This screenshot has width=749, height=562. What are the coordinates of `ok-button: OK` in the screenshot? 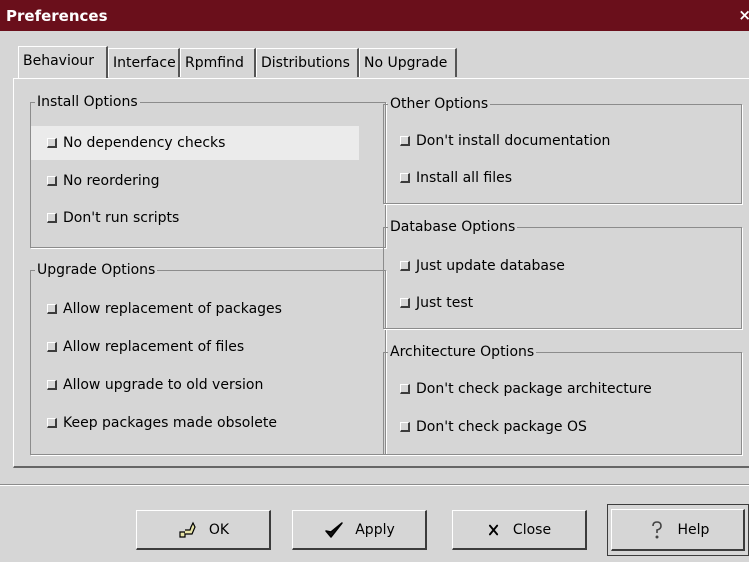 It's located at (203, 530).